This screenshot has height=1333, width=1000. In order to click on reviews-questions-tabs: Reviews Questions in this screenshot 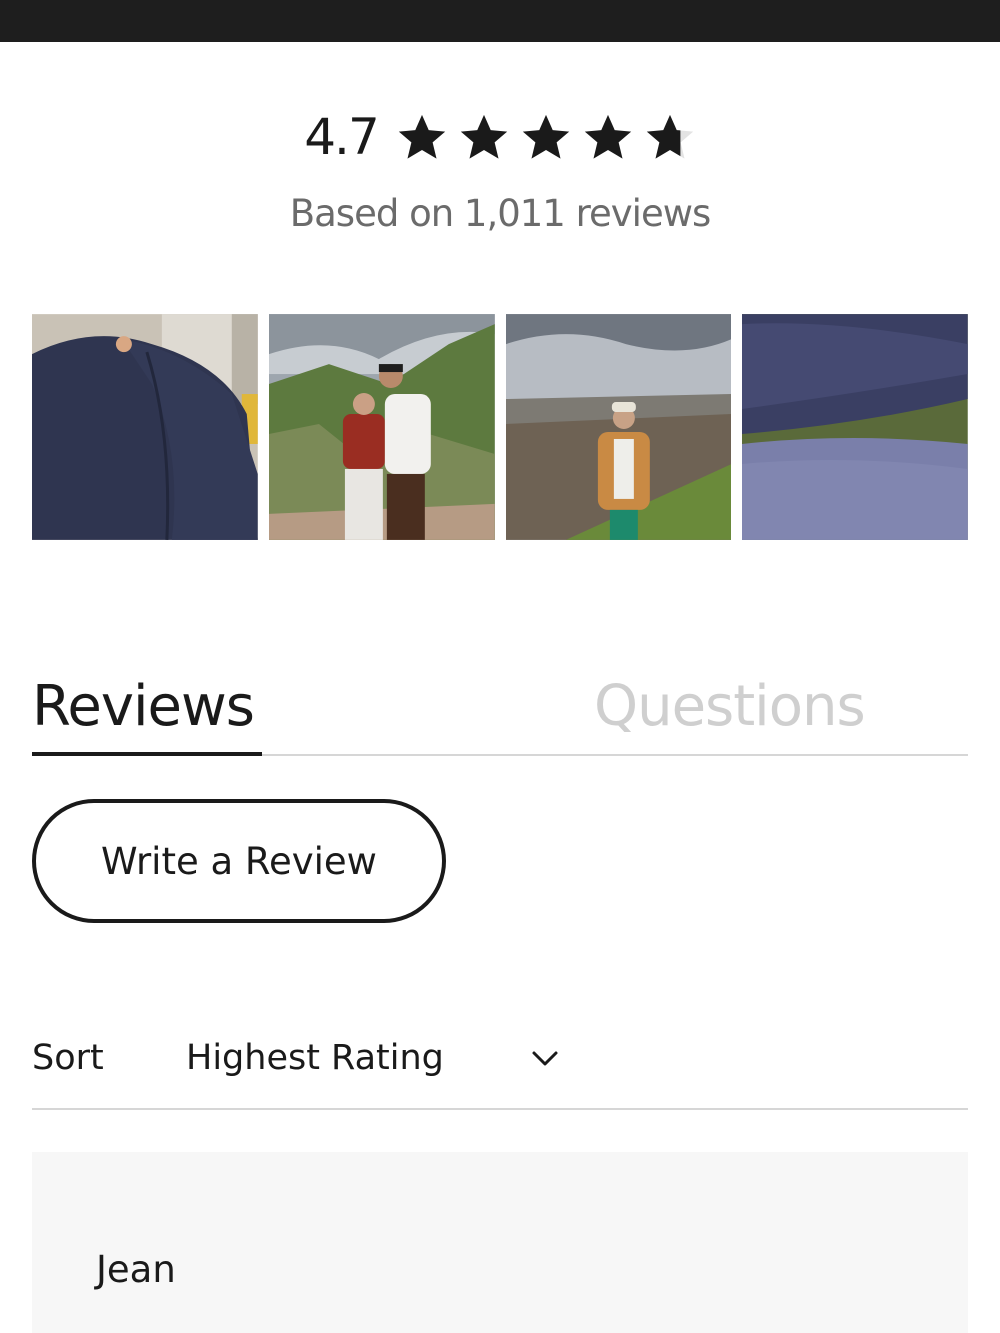, I will do `click(500, 708)`.